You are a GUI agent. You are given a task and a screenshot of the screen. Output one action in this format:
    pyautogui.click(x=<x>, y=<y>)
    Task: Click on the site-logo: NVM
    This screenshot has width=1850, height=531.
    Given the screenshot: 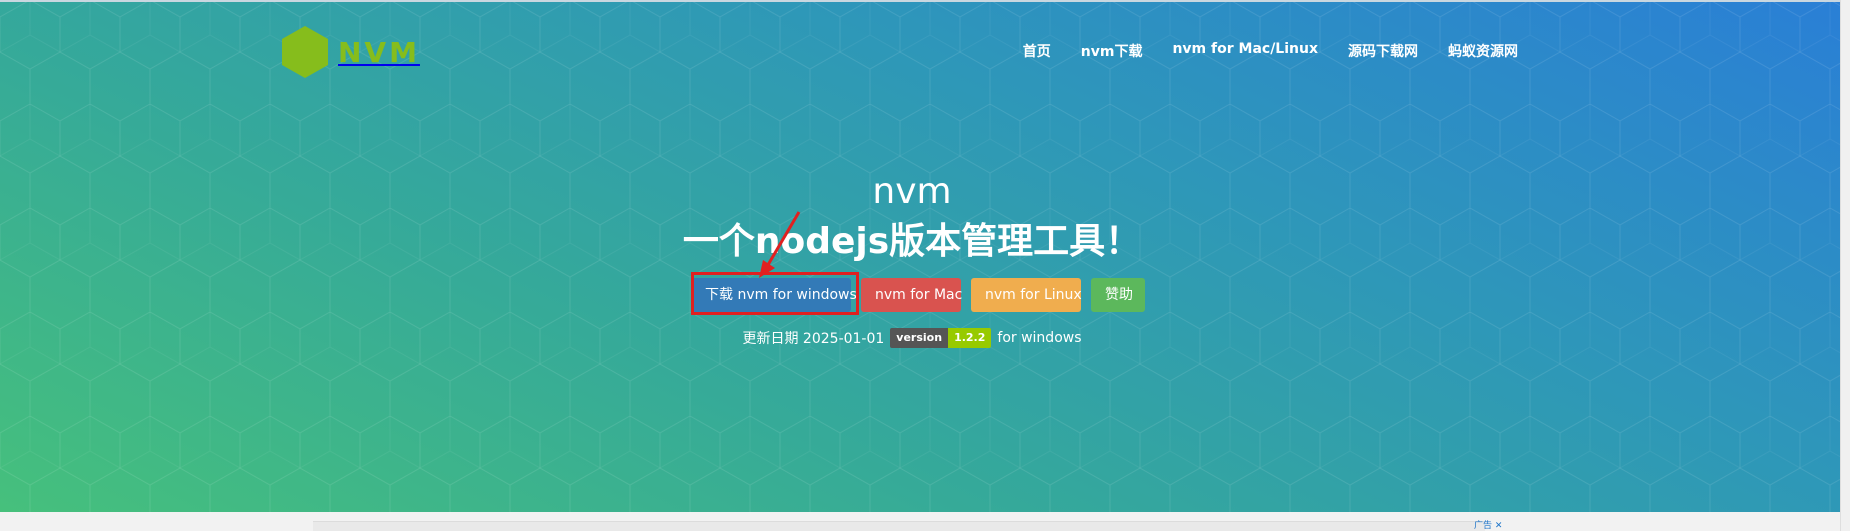 What is the action you would take?
    pyautogui.click(x=351, y=52)
    